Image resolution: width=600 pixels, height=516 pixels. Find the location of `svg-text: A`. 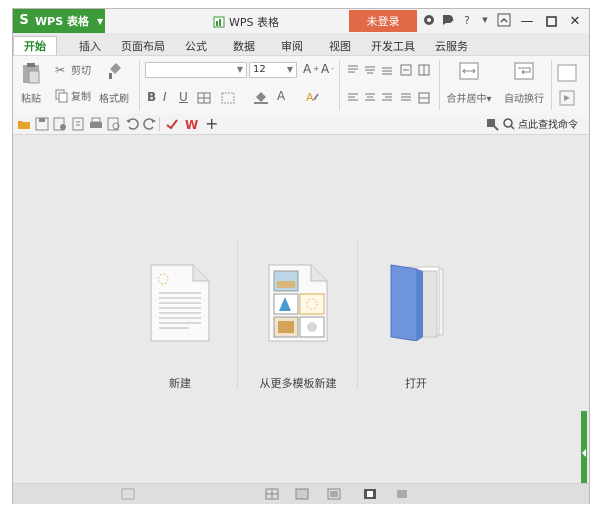

svg-text: A is located at coordinates (310, 97).